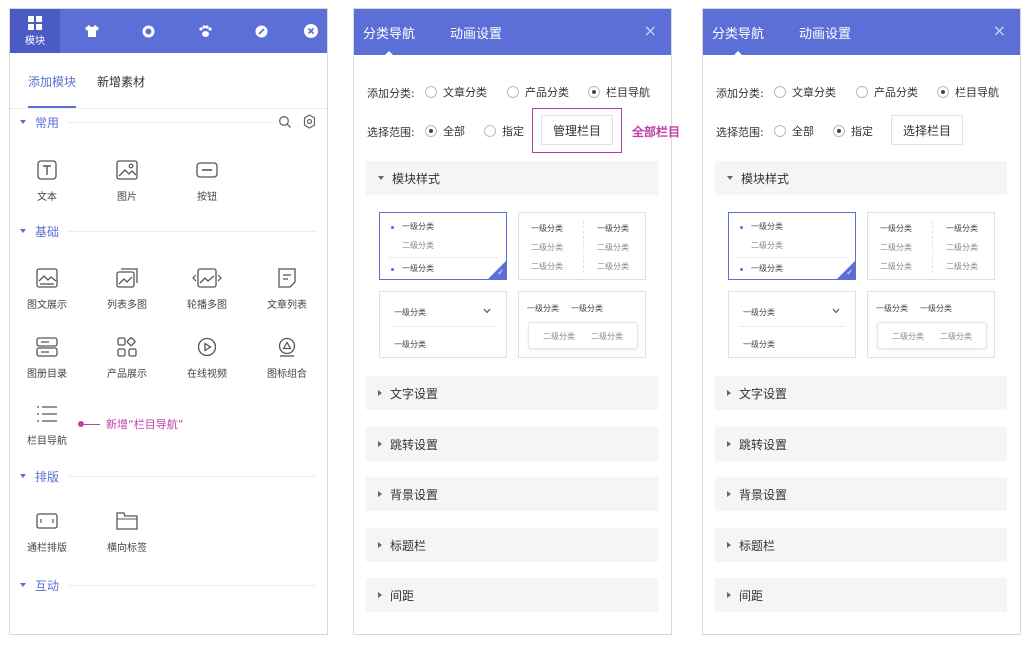  I want to click on new-column-nav-annotation: 新增“栏目导航”, so click(130, 424).